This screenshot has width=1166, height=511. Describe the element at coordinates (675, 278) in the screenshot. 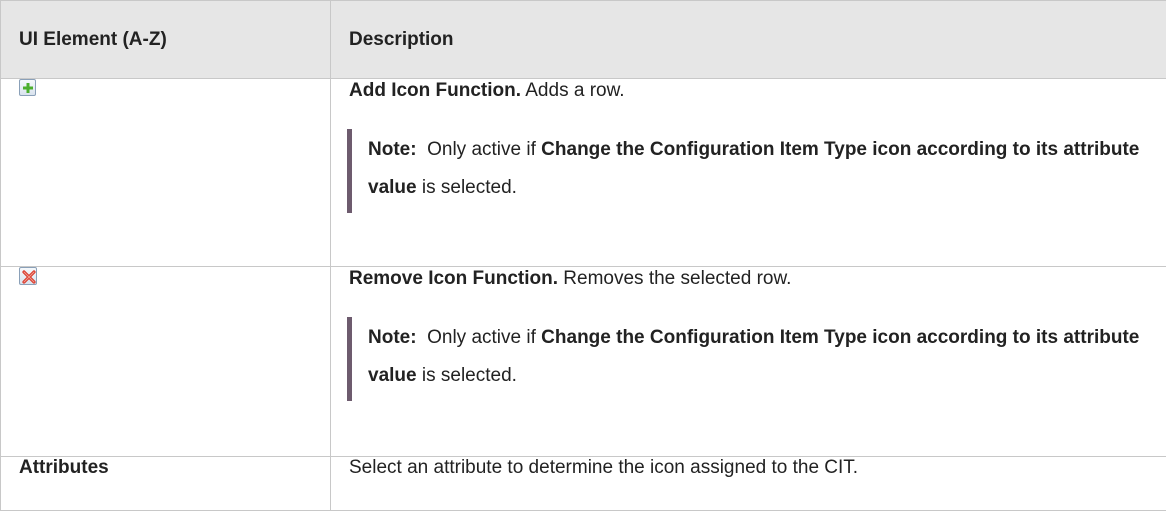

I see `function-text: Removes the selected row.` at that location.